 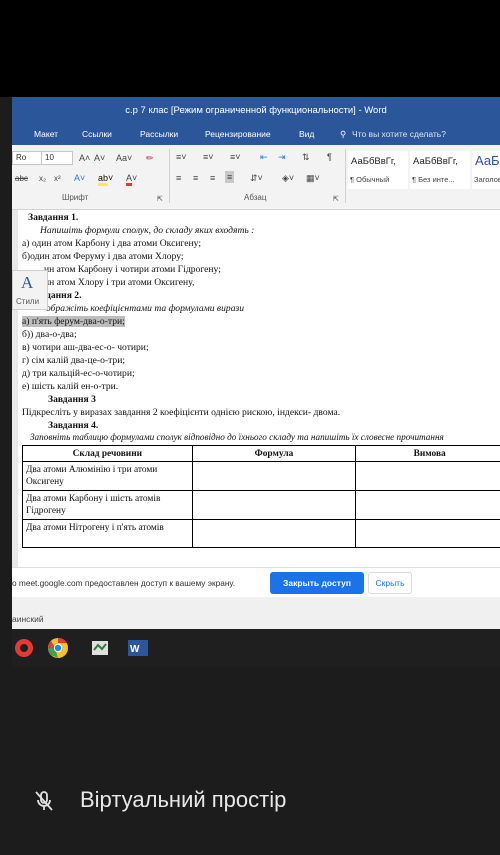 I want to click on styles-icon: A, so click(x=27, y=282).